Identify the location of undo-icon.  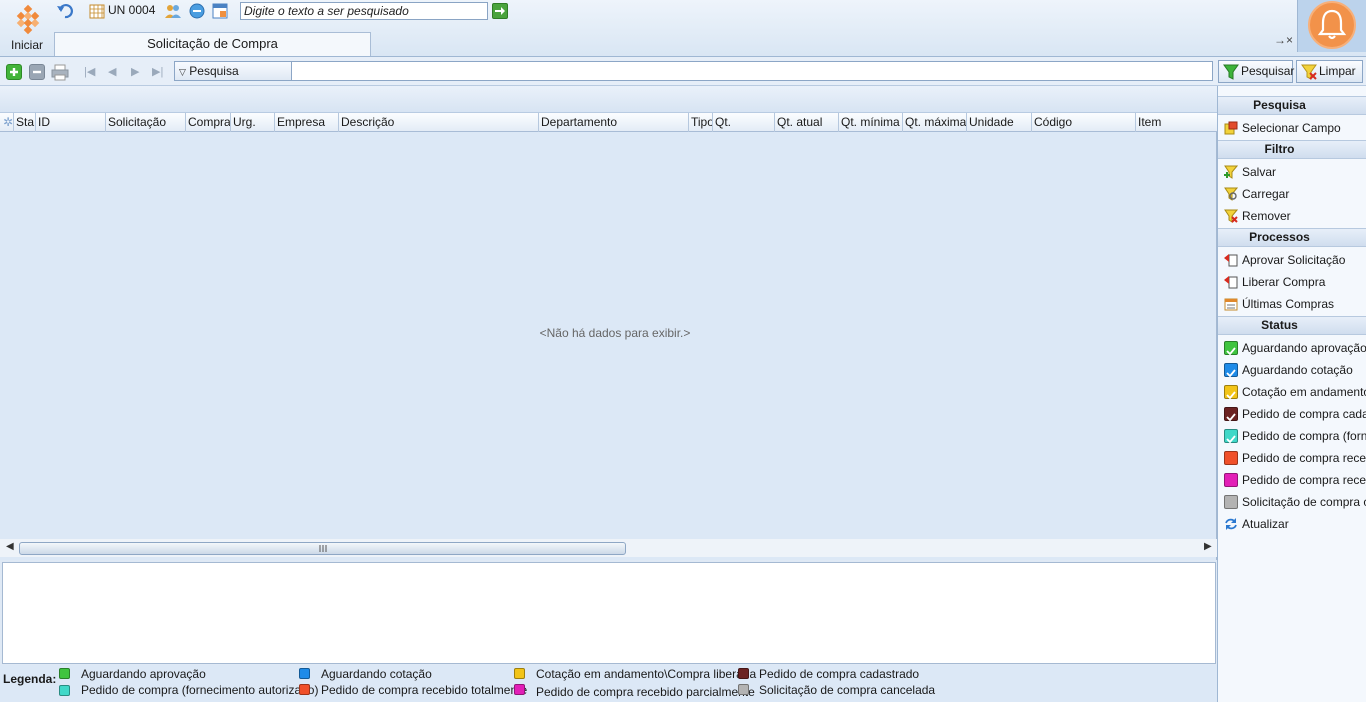
(65, 11).